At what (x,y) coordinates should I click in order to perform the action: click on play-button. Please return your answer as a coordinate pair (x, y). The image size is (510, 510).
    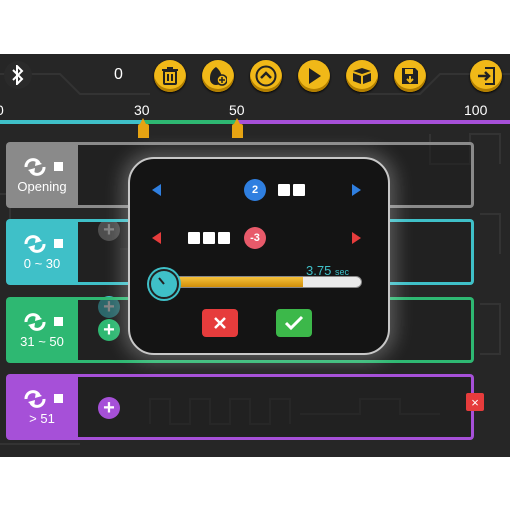
    Looking at the image, I should click on (314, 76).